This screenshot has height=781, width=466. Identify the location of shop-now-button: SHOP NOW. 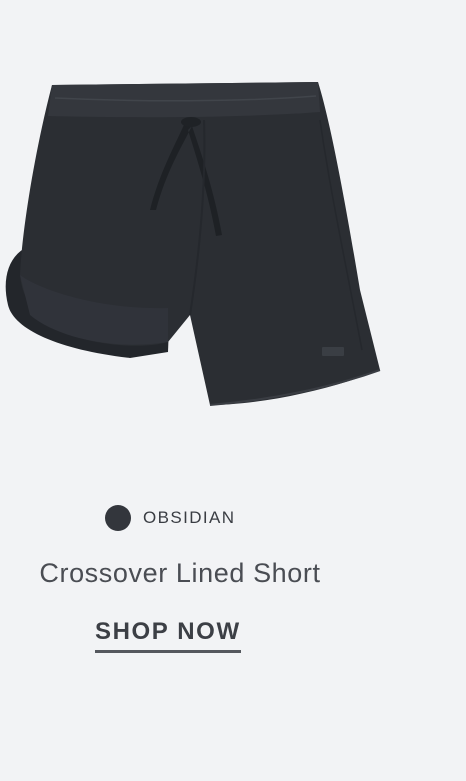
(168, 635).